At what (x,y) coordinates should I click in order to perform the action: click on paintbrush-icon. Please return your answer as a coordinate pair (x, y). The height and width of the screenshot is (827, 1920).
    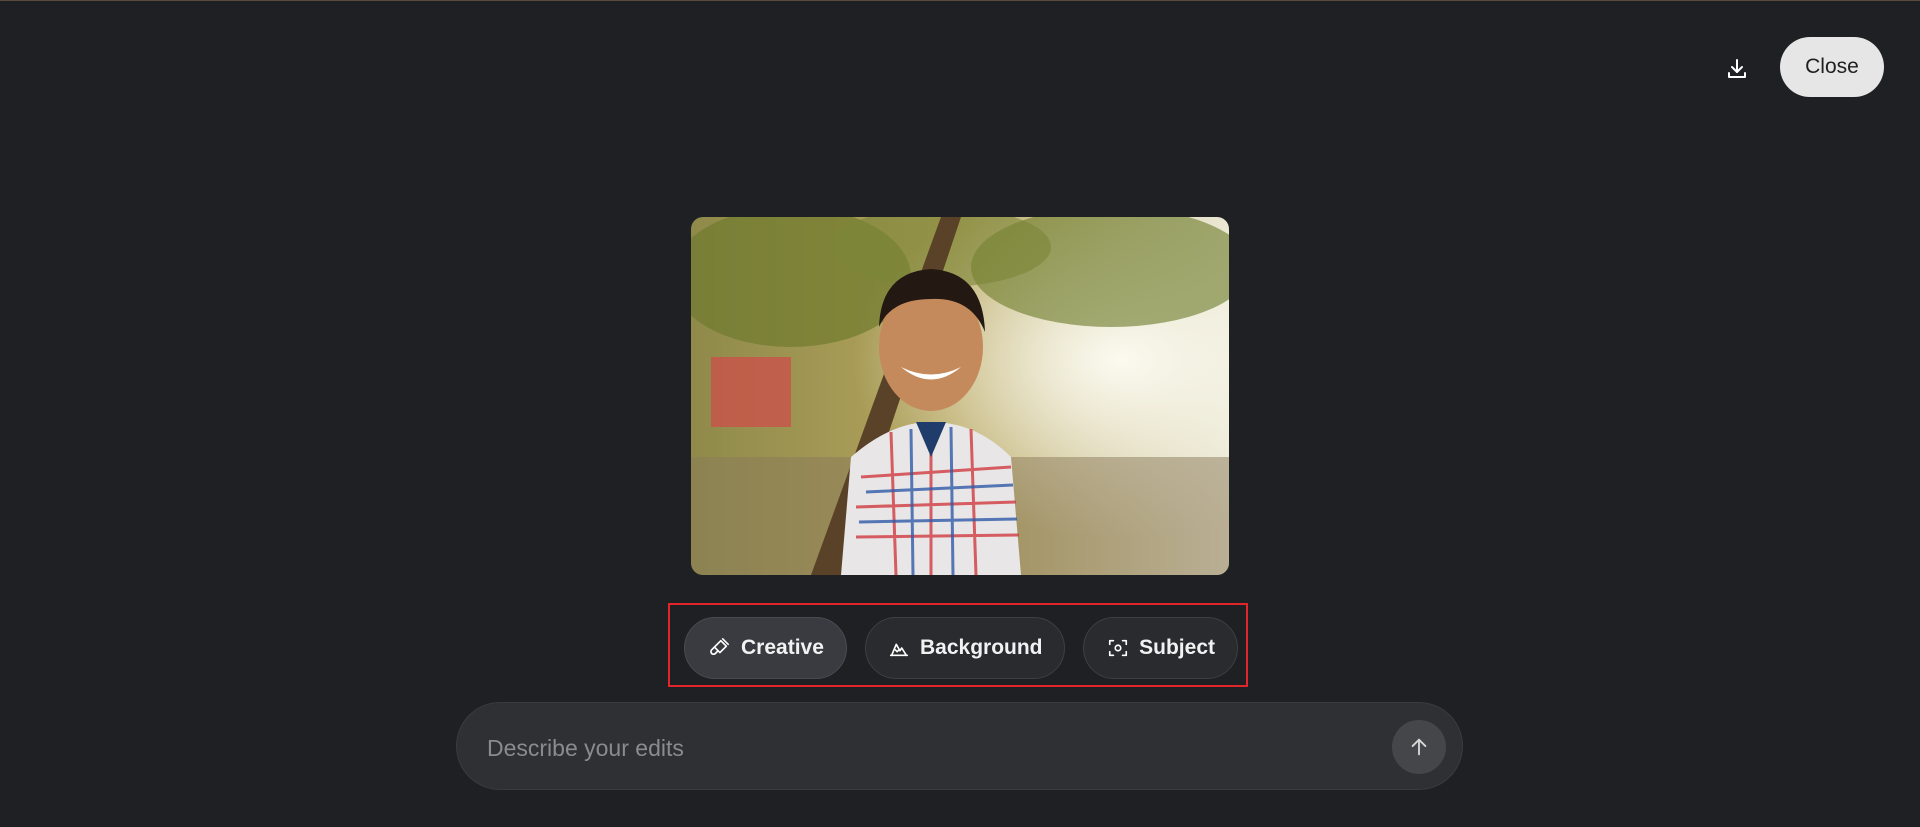
    Looking at the image, I should click on (719, 648).